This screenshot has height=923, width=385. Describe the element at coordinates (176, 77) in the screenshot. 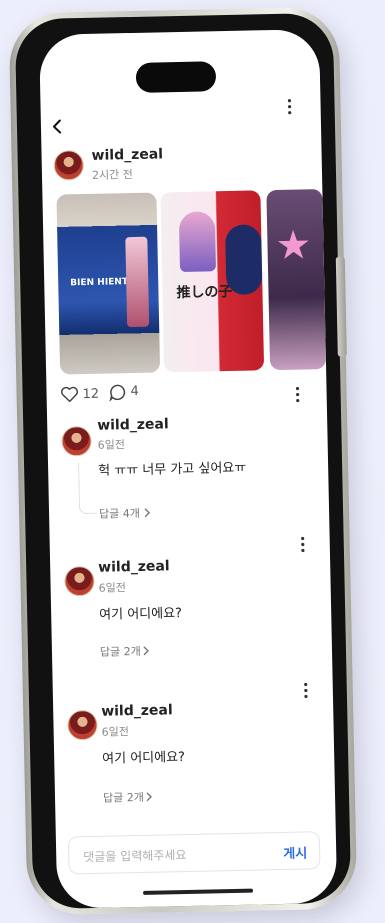

I see `dynamic-island` at that location.